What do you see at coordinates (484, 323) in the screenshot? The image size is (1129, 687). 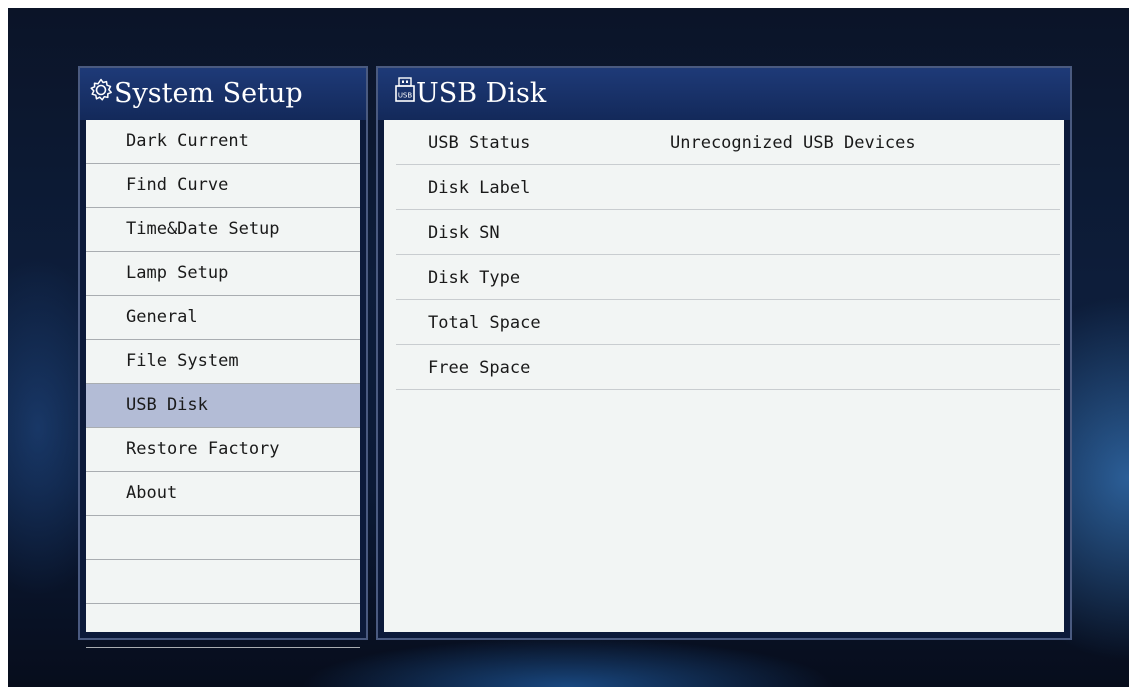 I see `total-space-label: Total Space` at bounding box center [484, 323].